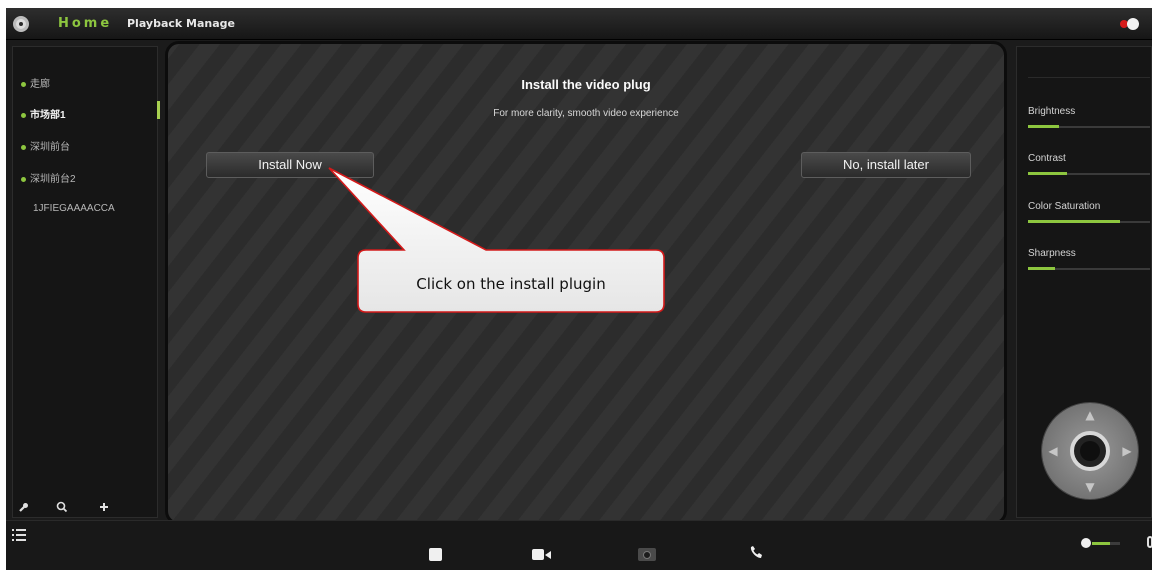 The image size is (1152, 570). I want to click on arrow-down-icon: ▼, so click(1090, 487).